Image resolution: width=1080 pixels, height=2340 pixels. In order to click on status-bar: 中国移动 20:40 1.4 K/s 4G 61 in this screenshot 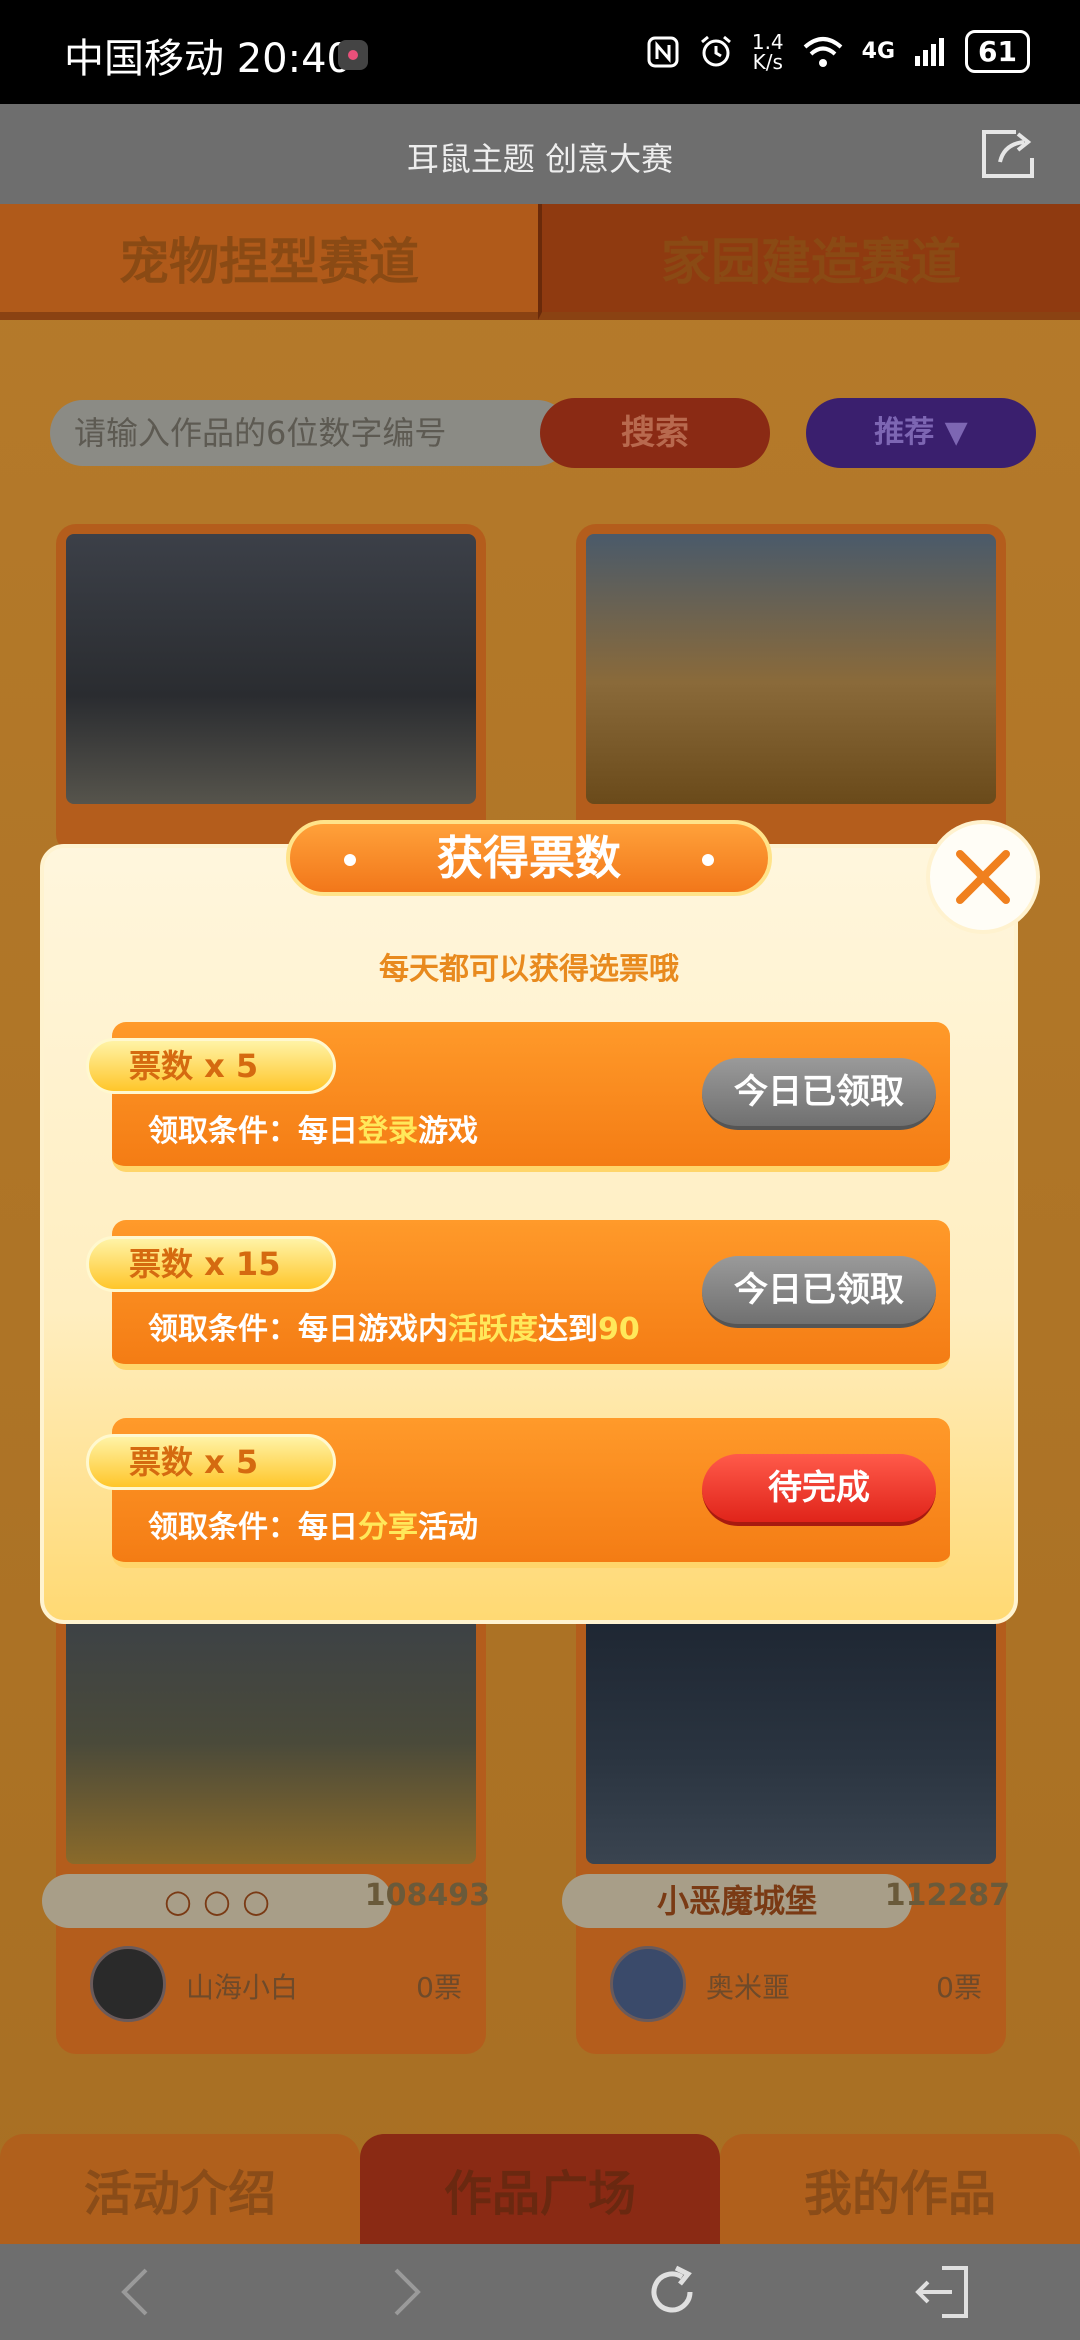, I will do `click(540, 52)`.